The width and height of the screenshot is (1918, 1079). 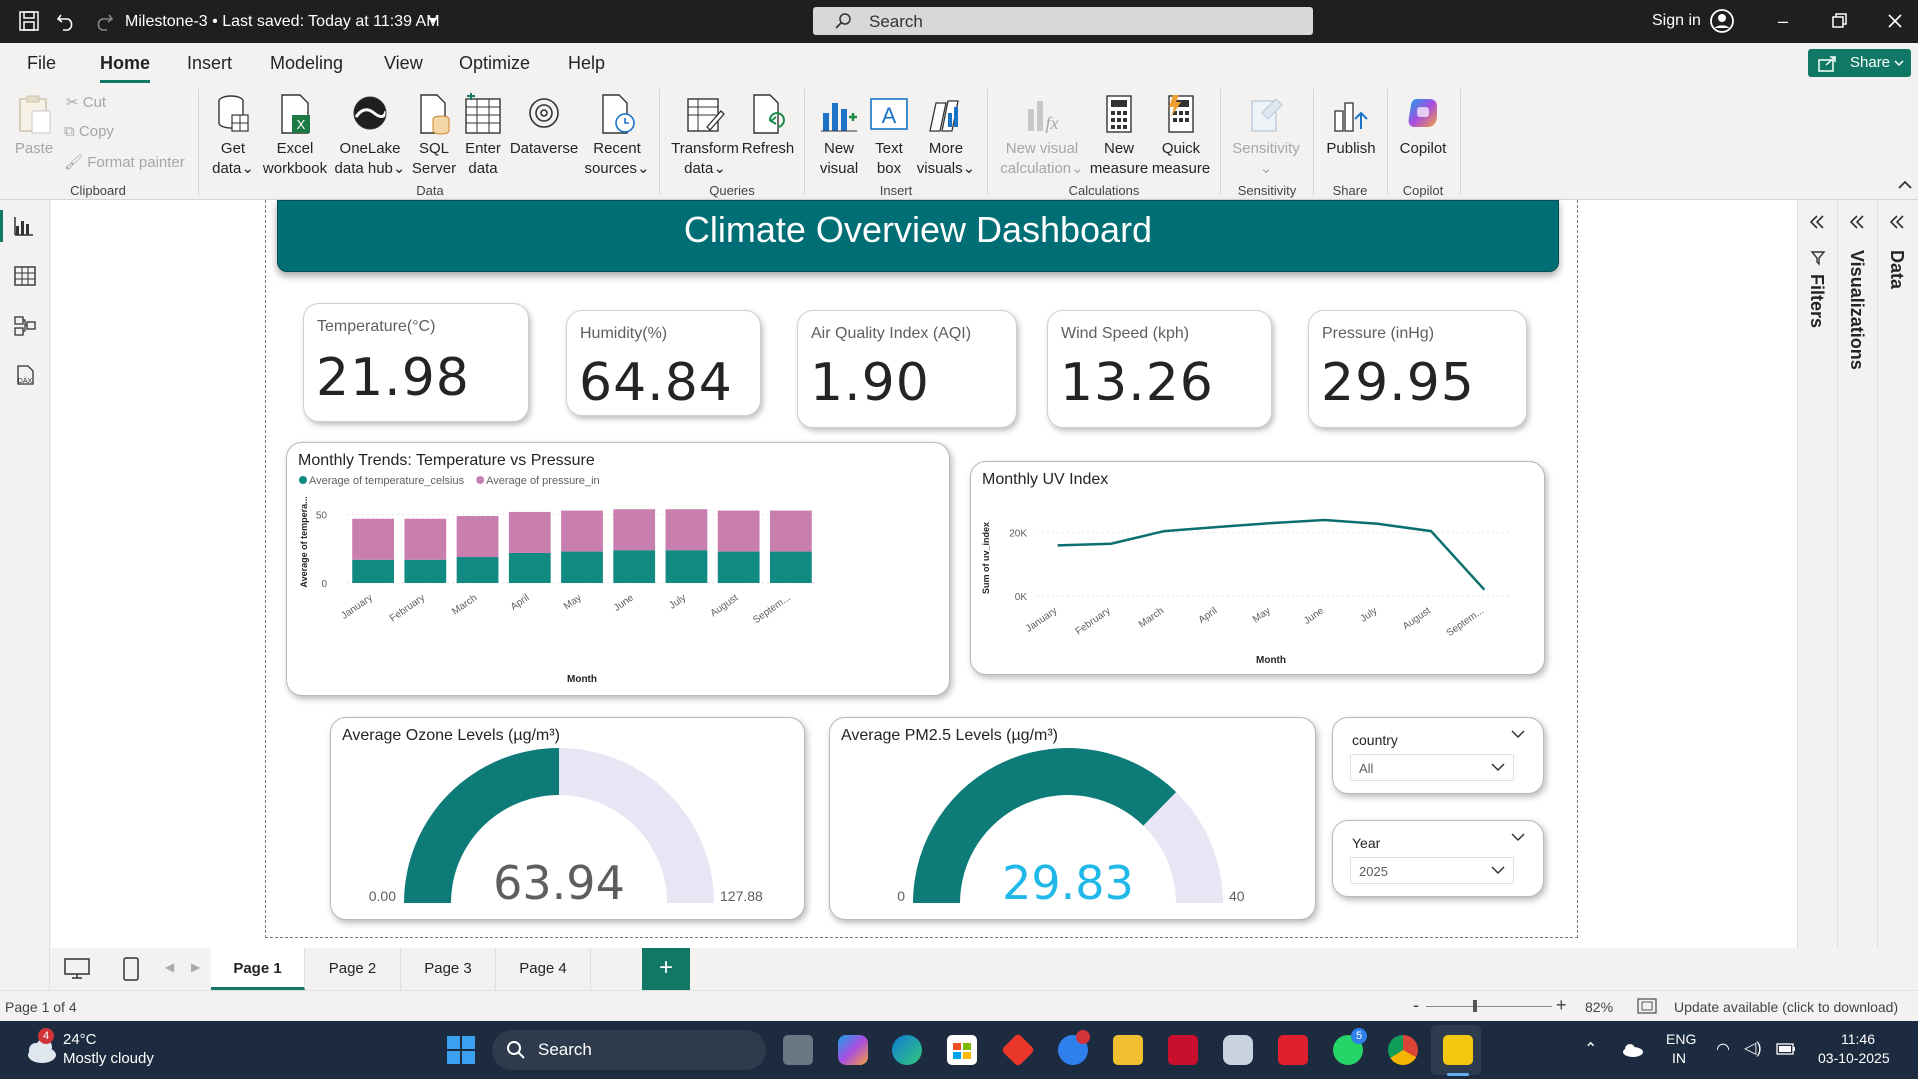 I want to click on report-view-icon, so click(x=25, y=226).